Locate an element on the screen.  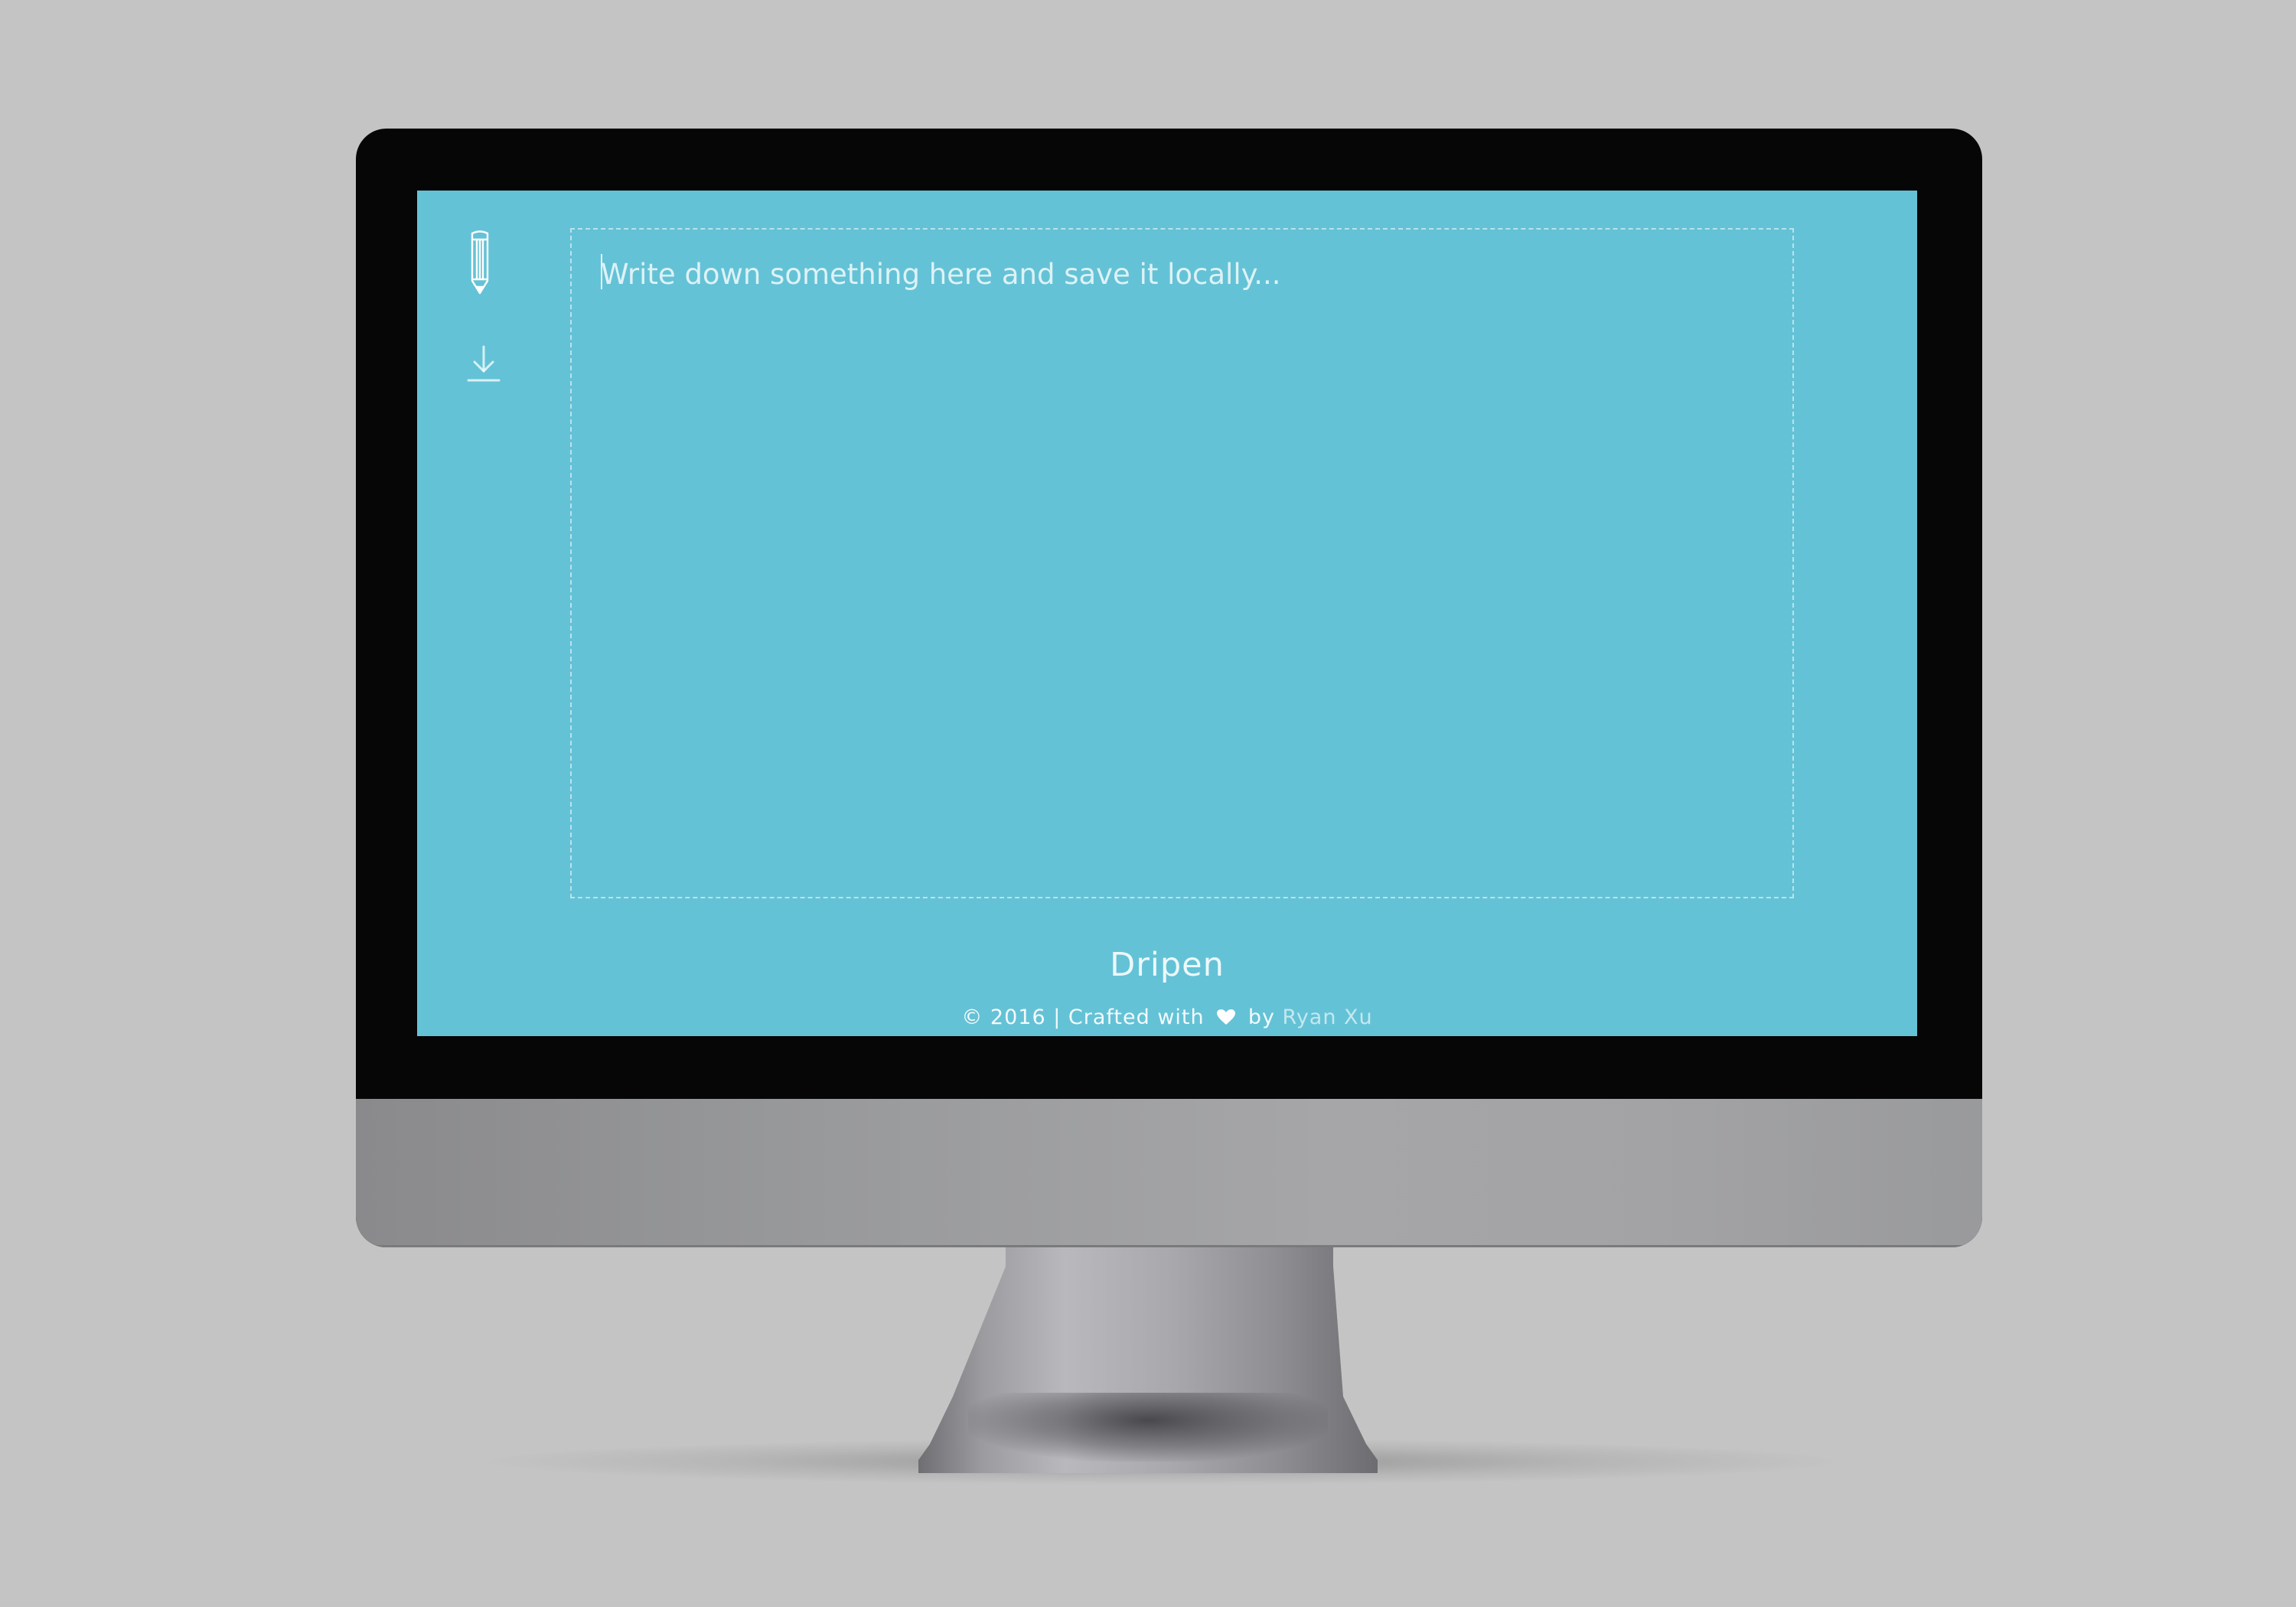
footer: © 2016 | Crafted with by Ryan Xu is located at coordinates (1167, 1017).